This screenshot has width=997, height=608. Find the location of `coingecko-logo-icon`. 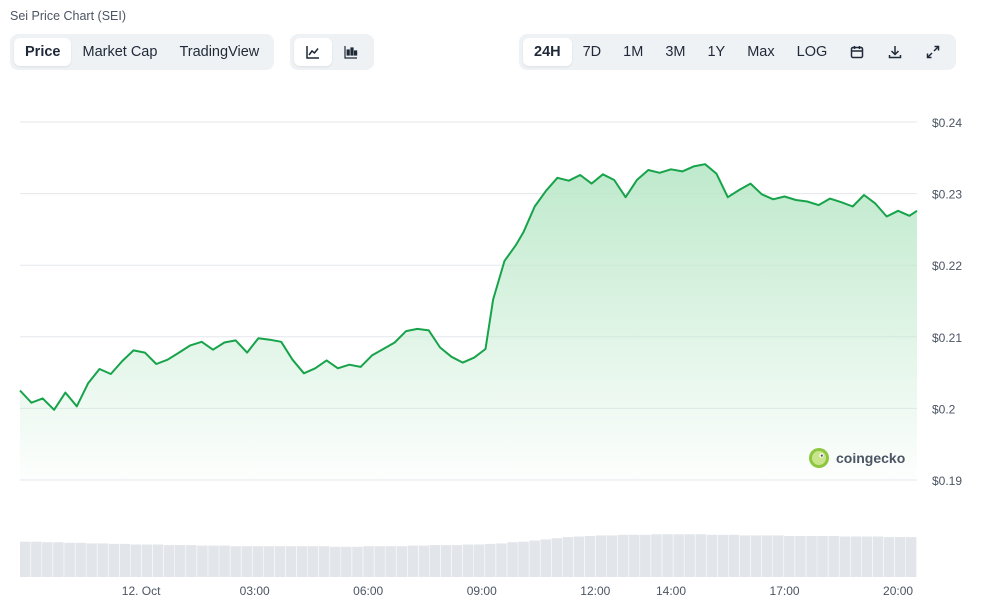

coingecko-logo-icon is located at coordinates (819, 458).